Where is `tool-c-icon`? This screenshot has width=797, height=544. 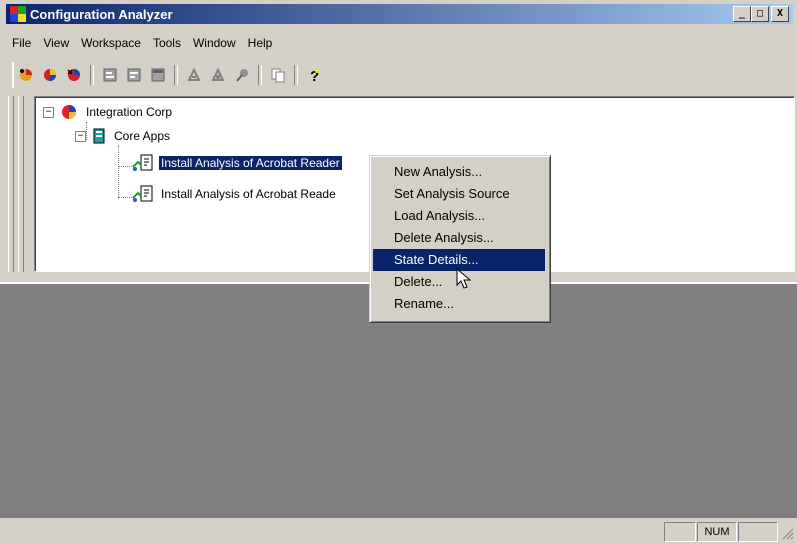
tool-c-icon is located at coordinates (242, 75).